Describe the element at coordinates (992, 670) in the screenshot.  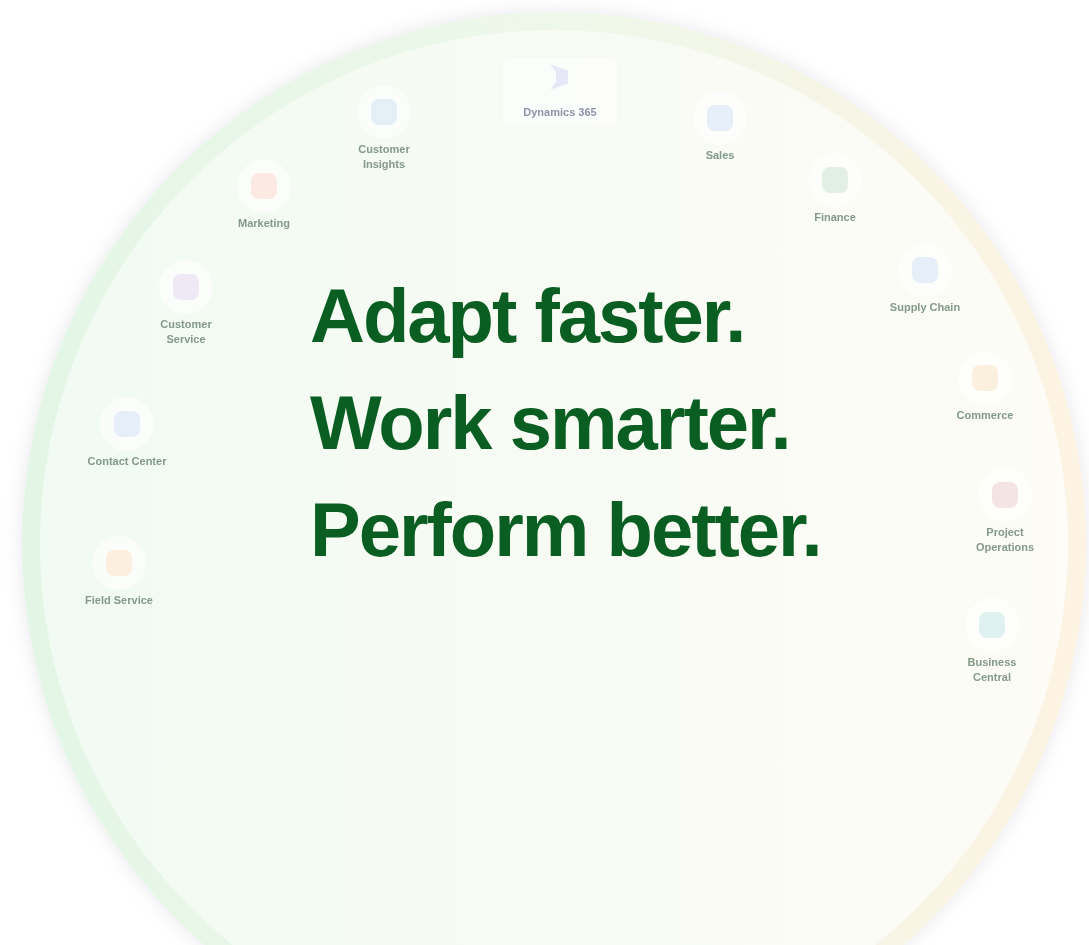
I see `app-label: Business Central` at that location.